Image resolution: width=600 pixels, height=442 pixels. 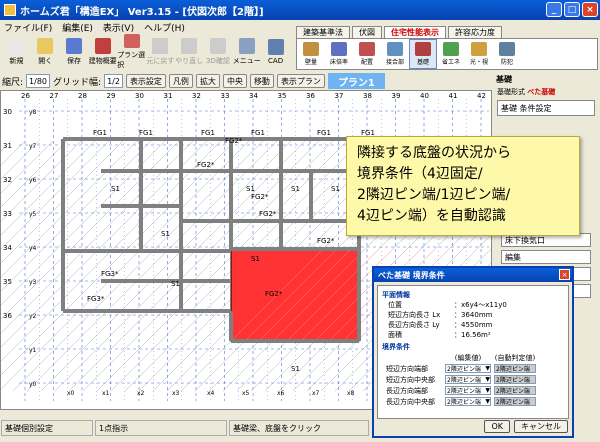 What do you see at coordinates (590, 9) in the screenshot?
I see `close-button: ×` at bounding box center [590, 9].